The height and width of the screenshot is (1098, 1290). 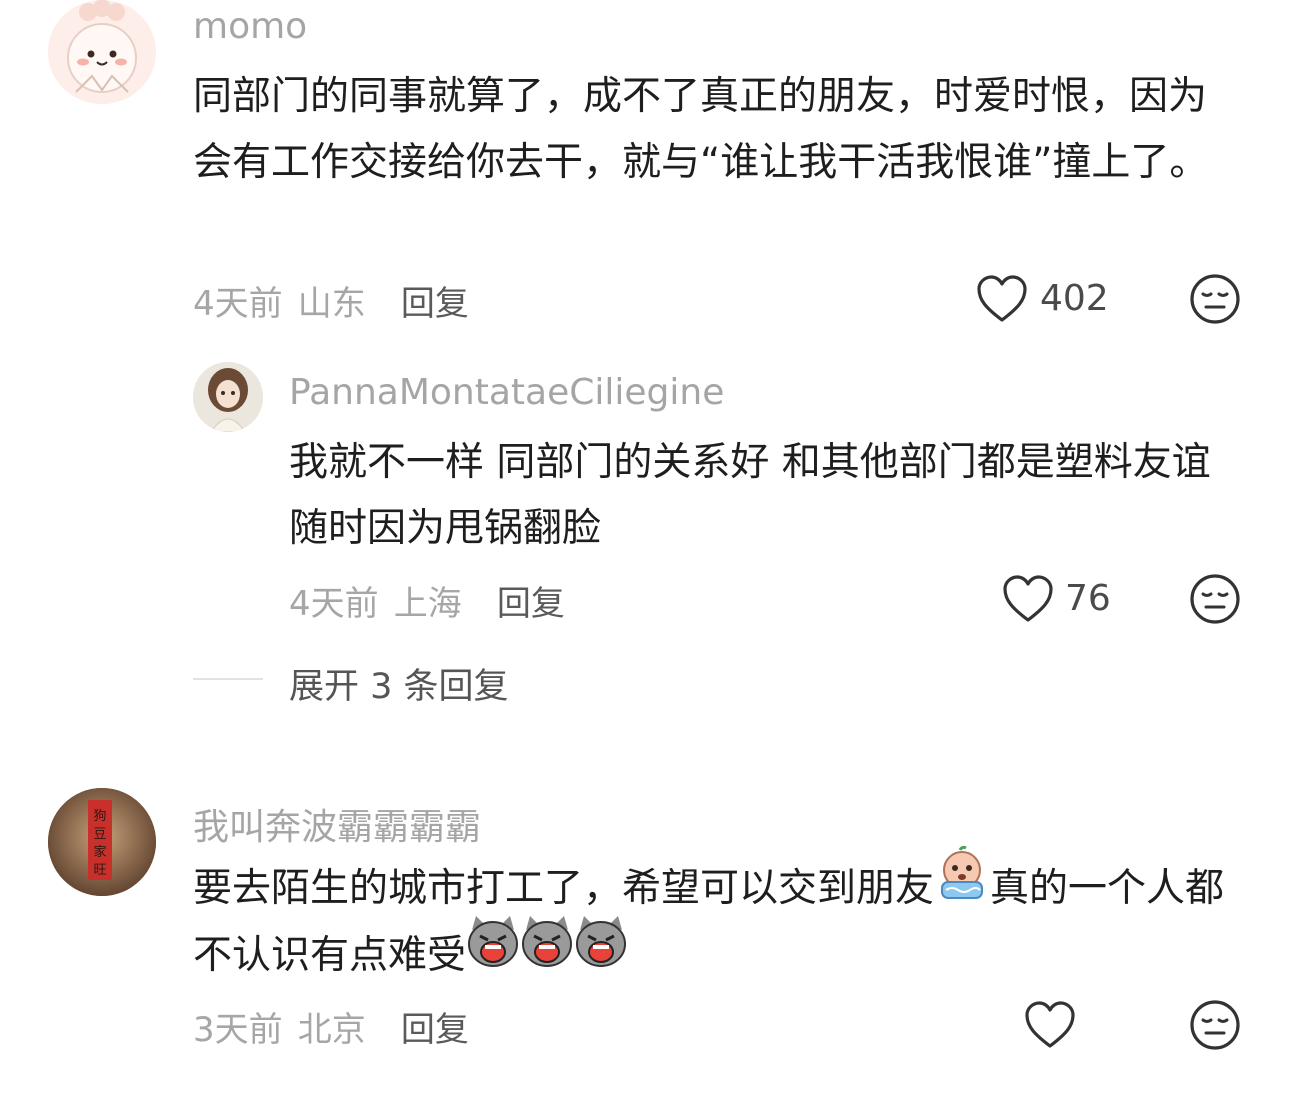 What do you see at coordinates (99, 816) in the screenshot?
I see `svg-text: 狗` at bounding box center [99, 816].